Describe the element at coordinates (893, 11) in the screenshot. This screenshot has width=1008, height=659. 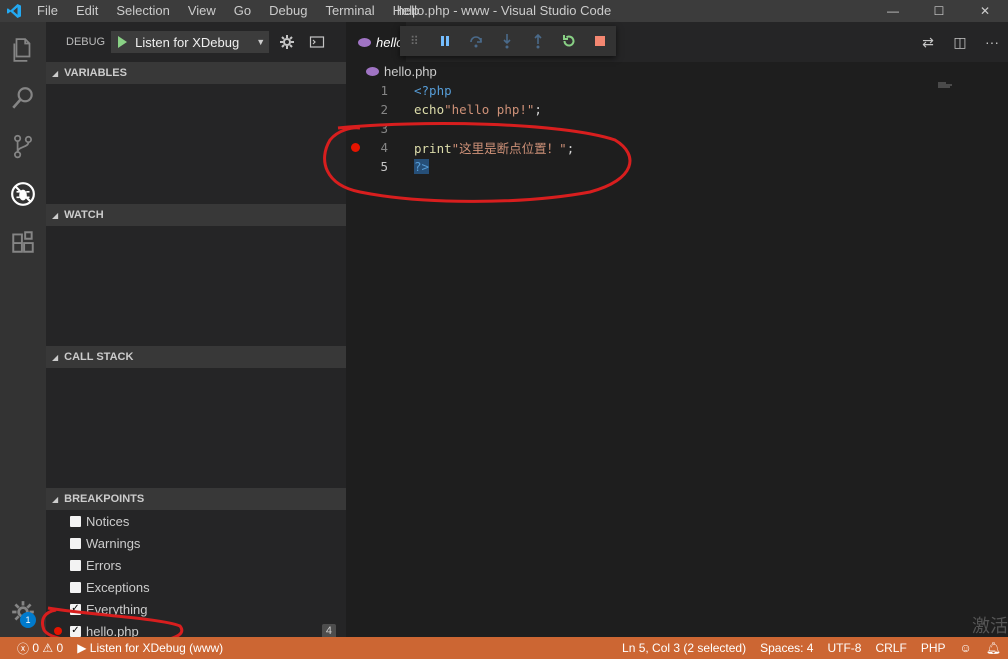
I see `minimize-button: —` at that location.